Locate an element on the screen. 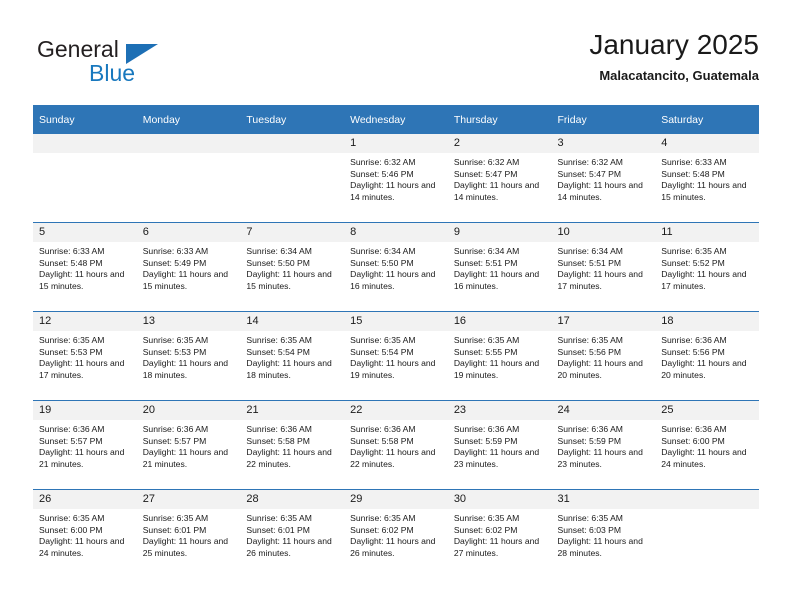 This screenshot has width=792, height=612. day-number-cell: 28 is located at coordinates (292, 499).